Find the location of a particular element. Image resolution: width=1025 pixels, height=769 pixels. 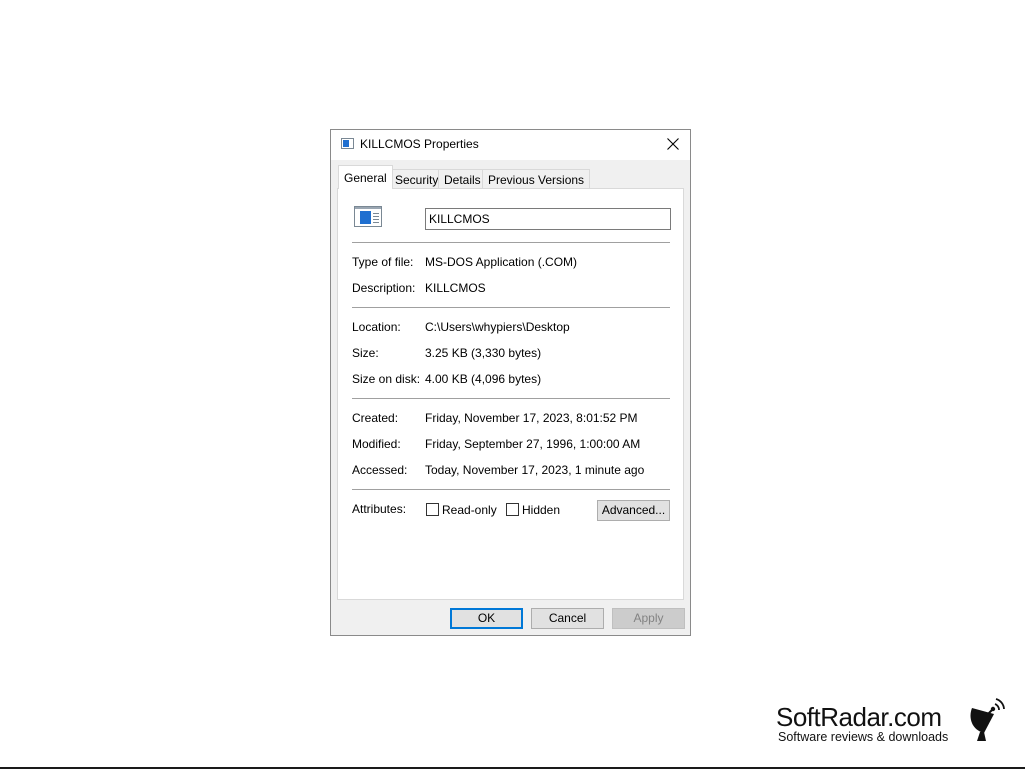

tab-previous-versions: Previous Versions is located at coordinates (536, 178).